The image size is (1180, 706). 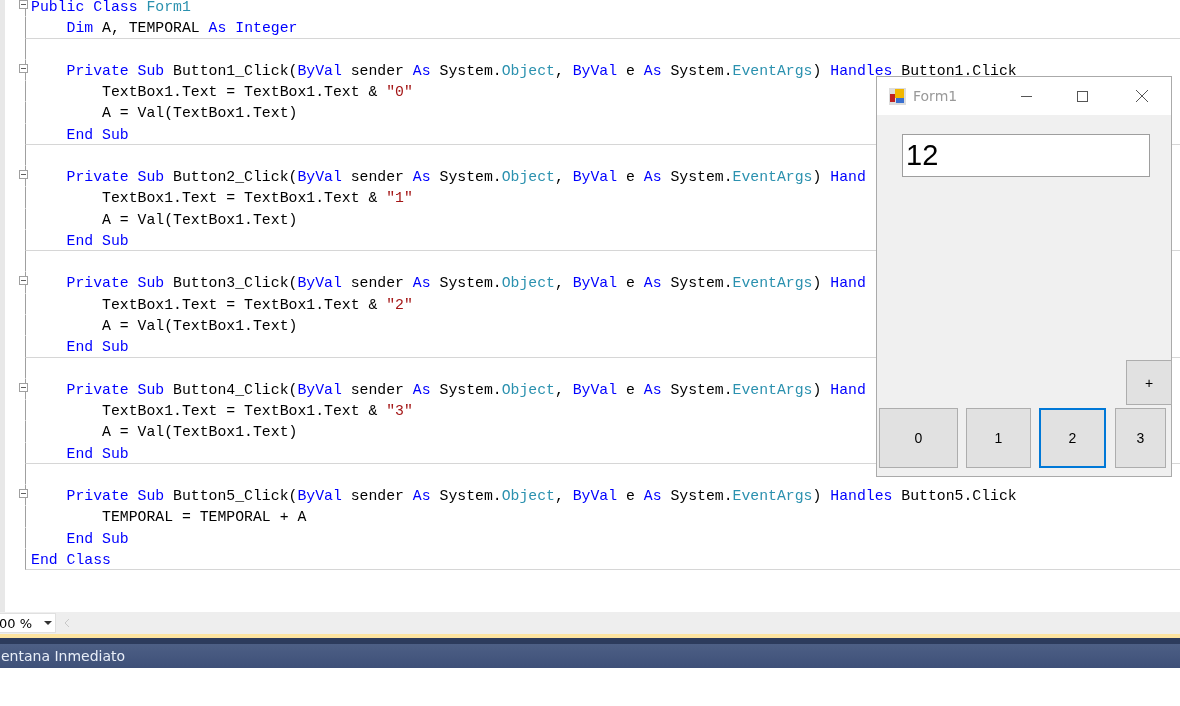 What do you see at coordinates (1142, 96) in the screenshot?
I see `close-icon` at bounding box center [1142, 96].